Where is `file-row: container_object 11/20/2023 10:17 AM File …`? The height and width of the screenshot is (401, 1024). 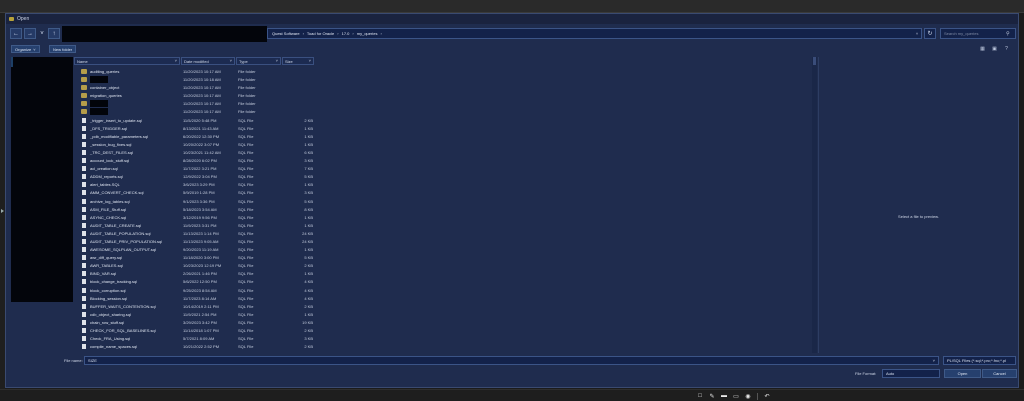 file-row: container_object 11/20/2023 10:17 AM File … is located at coordinates (224, 88).